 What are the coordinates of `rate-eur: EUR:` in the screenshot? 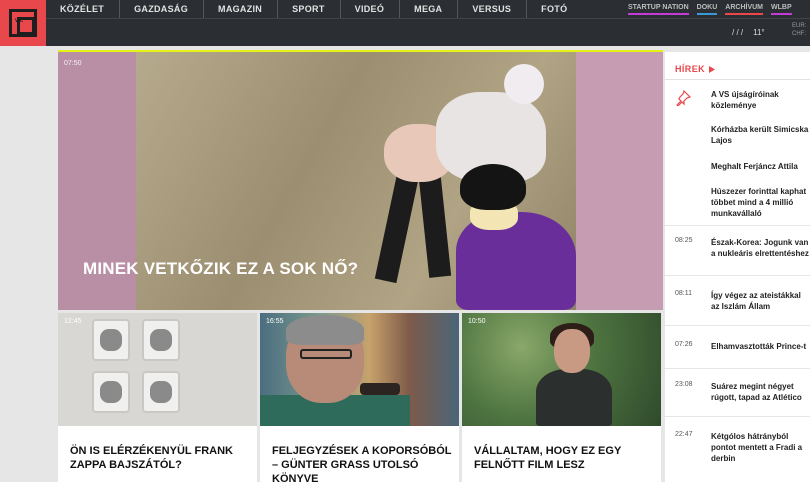 It's located at (799, 26).